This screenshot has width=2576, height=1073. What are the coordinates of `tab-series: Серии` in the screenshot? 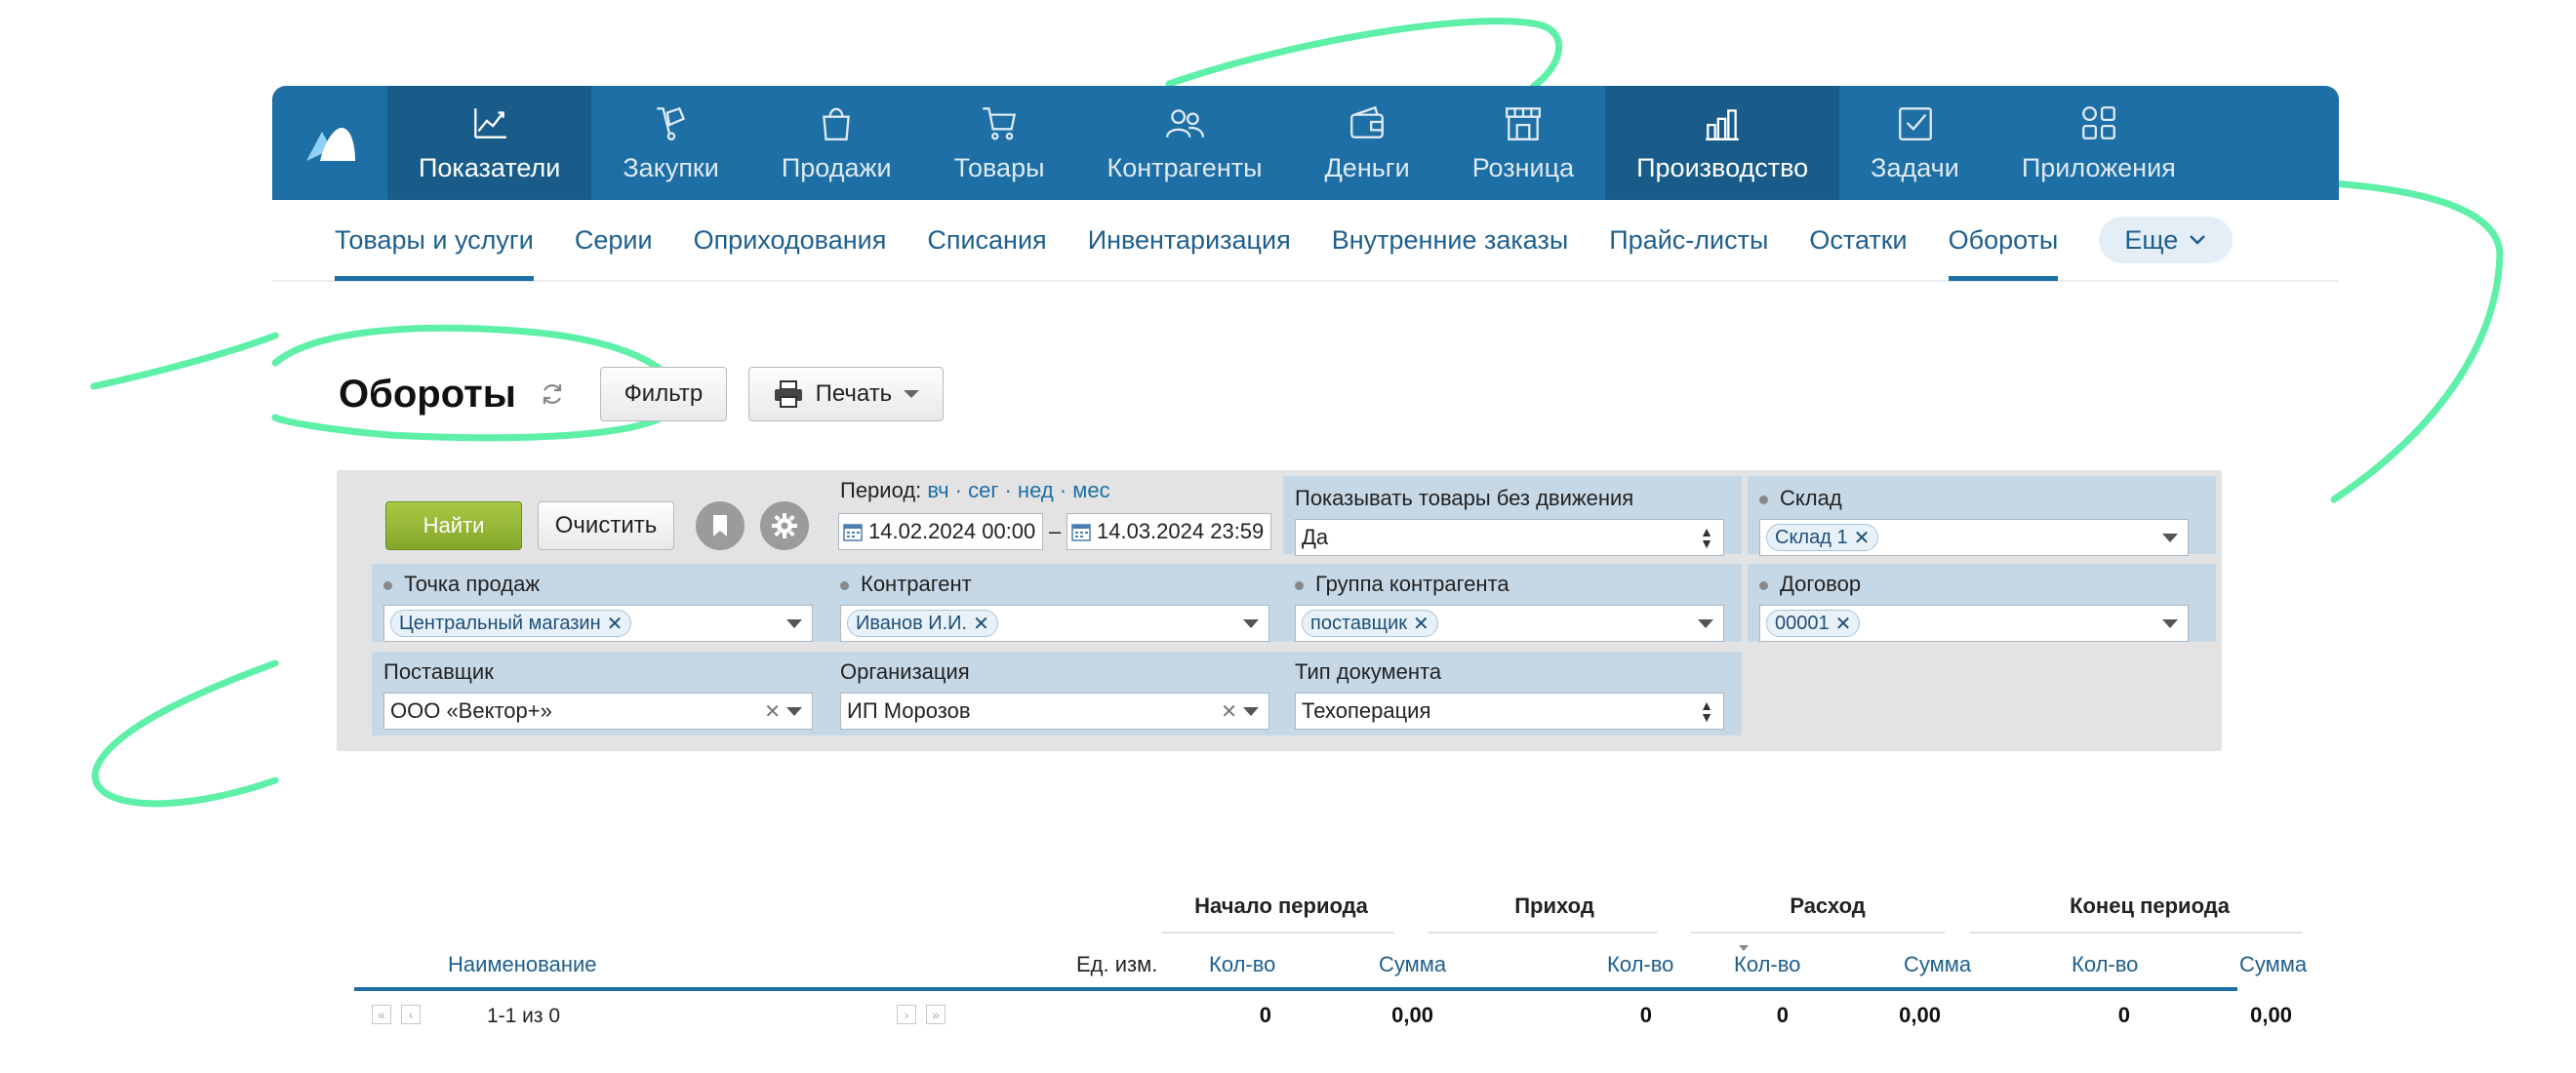 It's located at (614, 240).